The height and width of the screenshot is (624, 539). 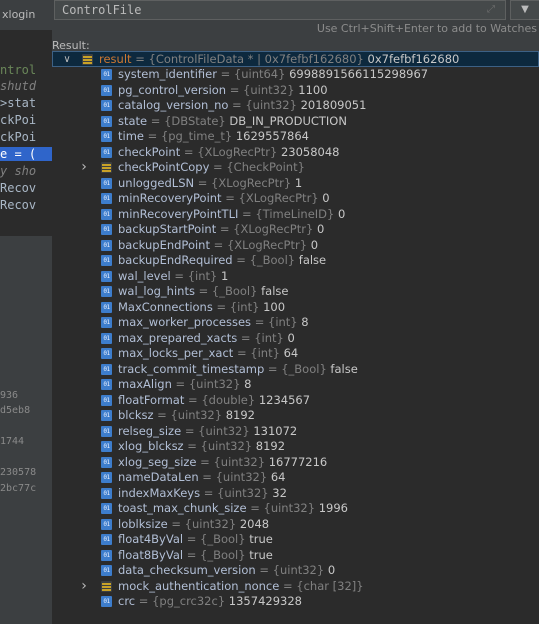 I want to click on field-name: wal_log_hints, so click(x=156, y=291).